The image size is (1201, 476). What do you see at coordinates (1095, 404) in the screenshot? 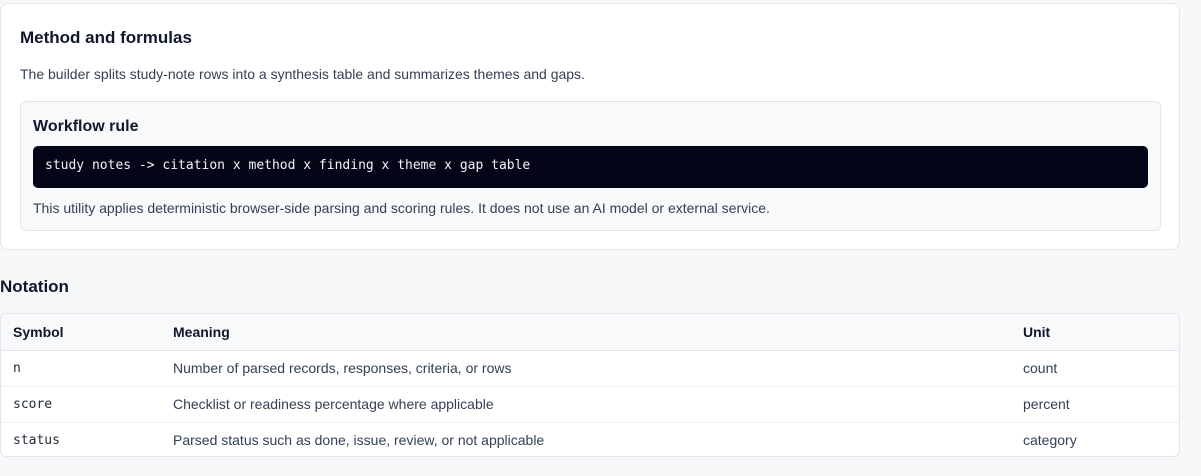
I see `cell-unit: percent` at bounding box center [1095, 404].